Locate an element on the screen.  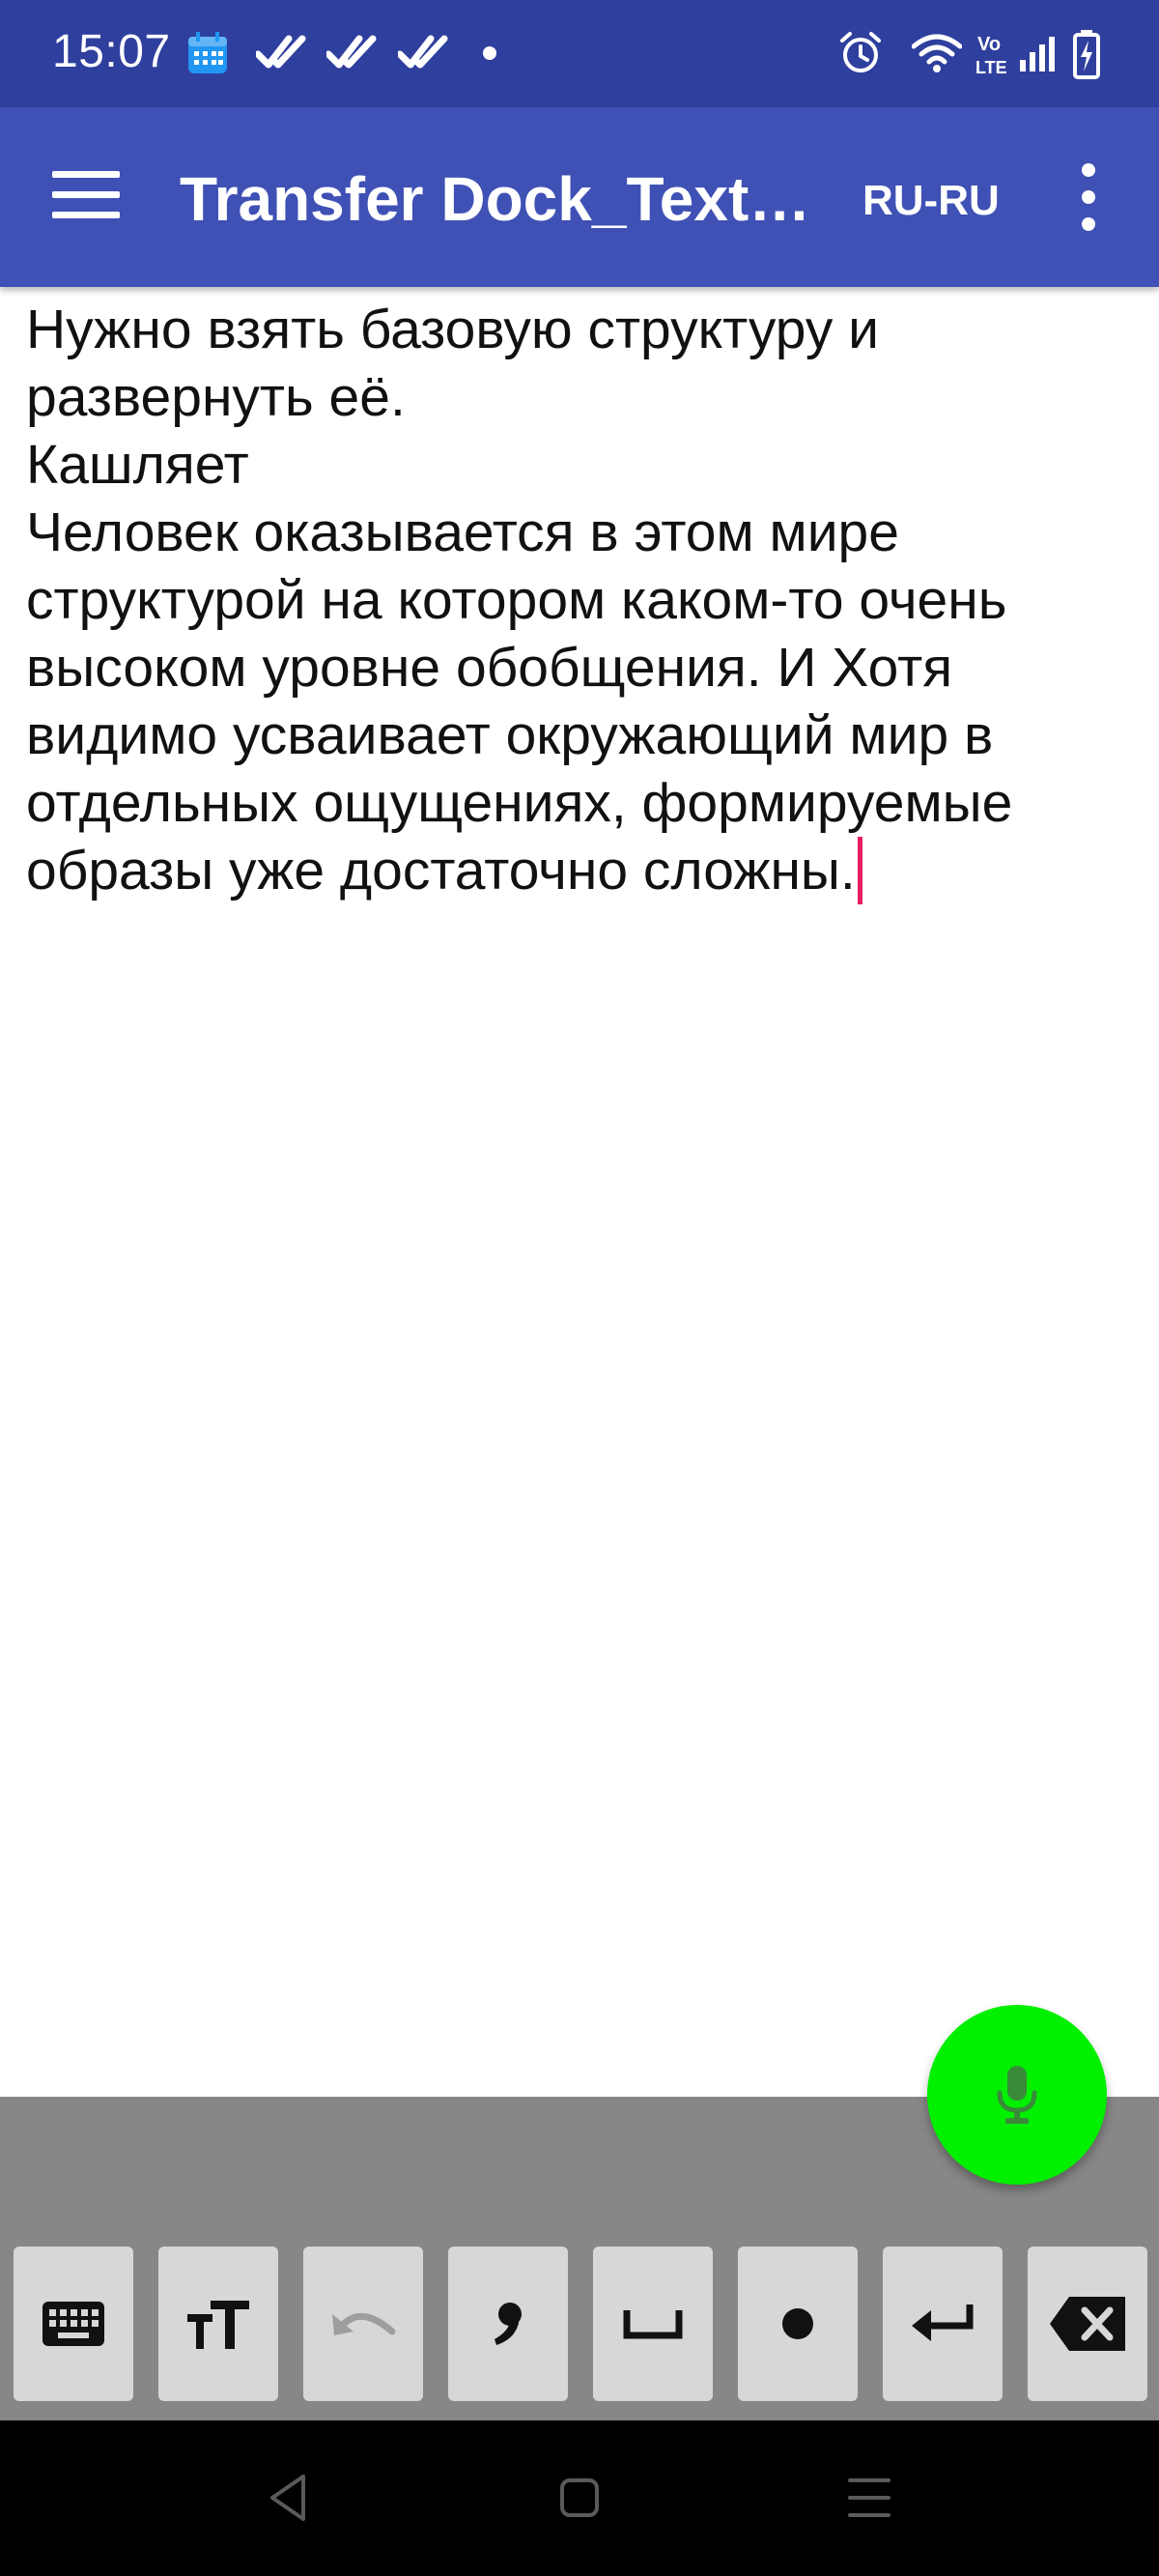
text-size-icon is located at coordinates (218, 2325).